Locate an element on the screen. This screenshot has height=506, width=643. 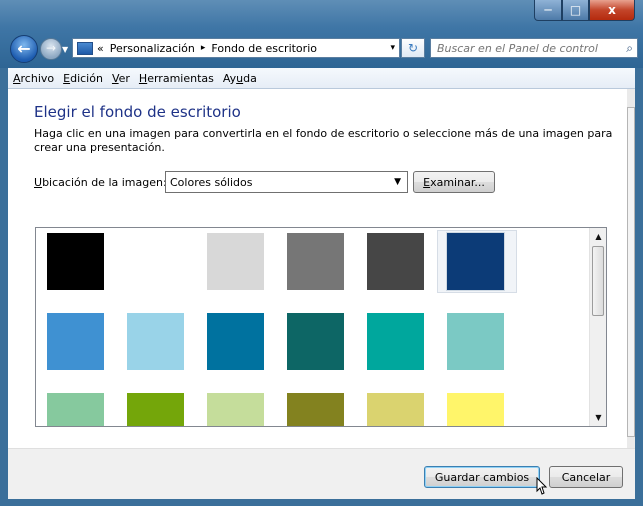
refresh-button: ↻ is located at coordinates (413, 48).